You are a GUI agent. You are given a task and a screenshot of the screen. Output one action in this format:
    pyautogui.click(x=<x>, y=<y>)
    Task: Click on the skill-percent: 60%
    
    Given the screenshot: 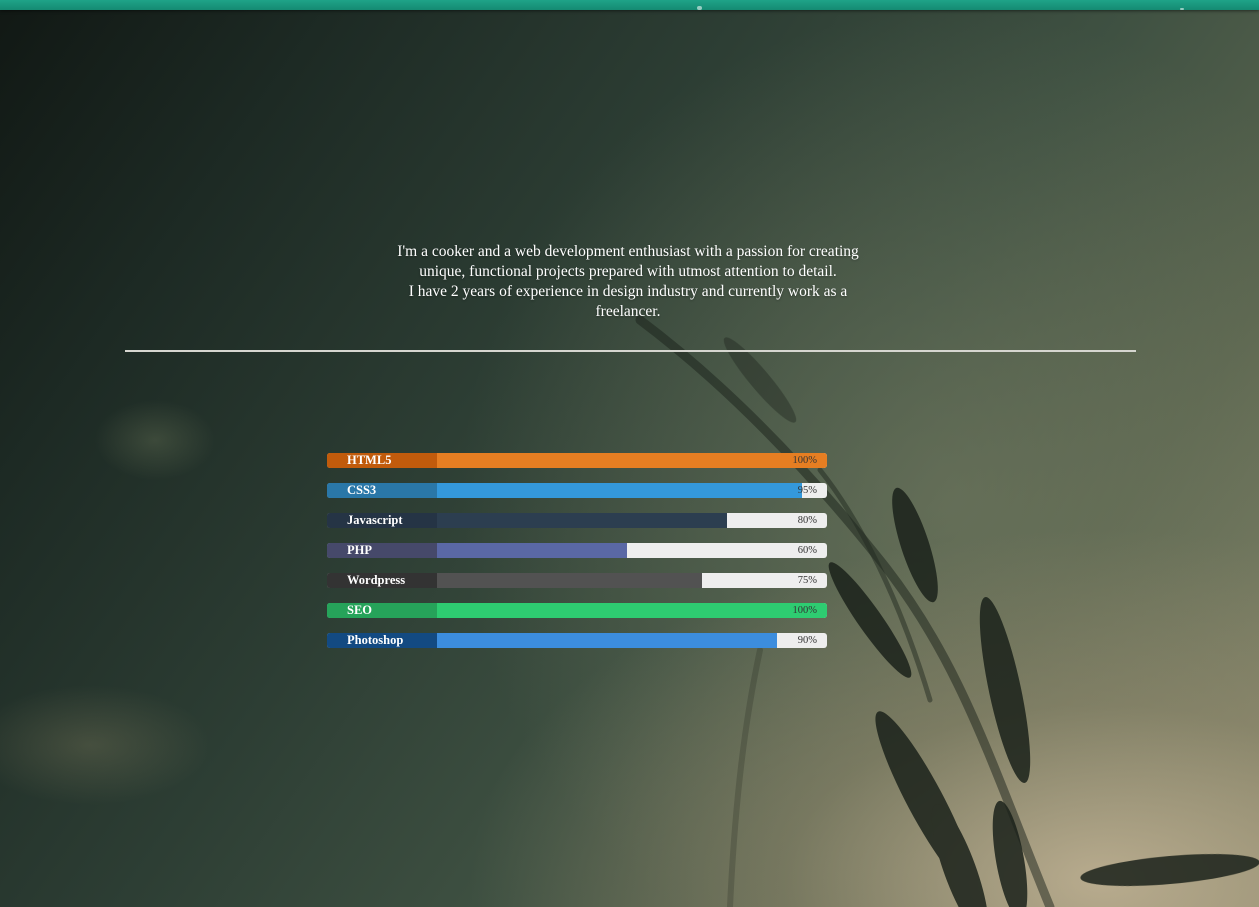 What is the action you would take?
    pyautogui.click(x=807, y=550)
    